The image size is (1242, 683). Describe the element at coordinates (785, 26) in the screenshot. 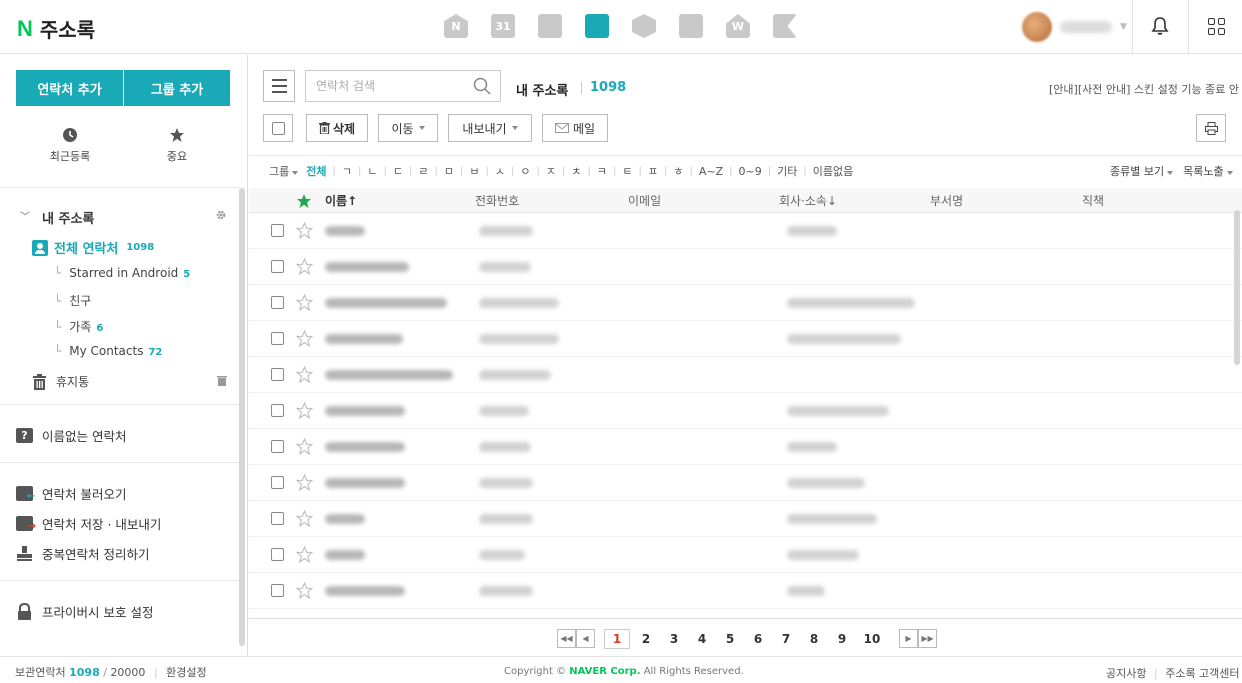

I see `bookmark-app-icon` at that location.